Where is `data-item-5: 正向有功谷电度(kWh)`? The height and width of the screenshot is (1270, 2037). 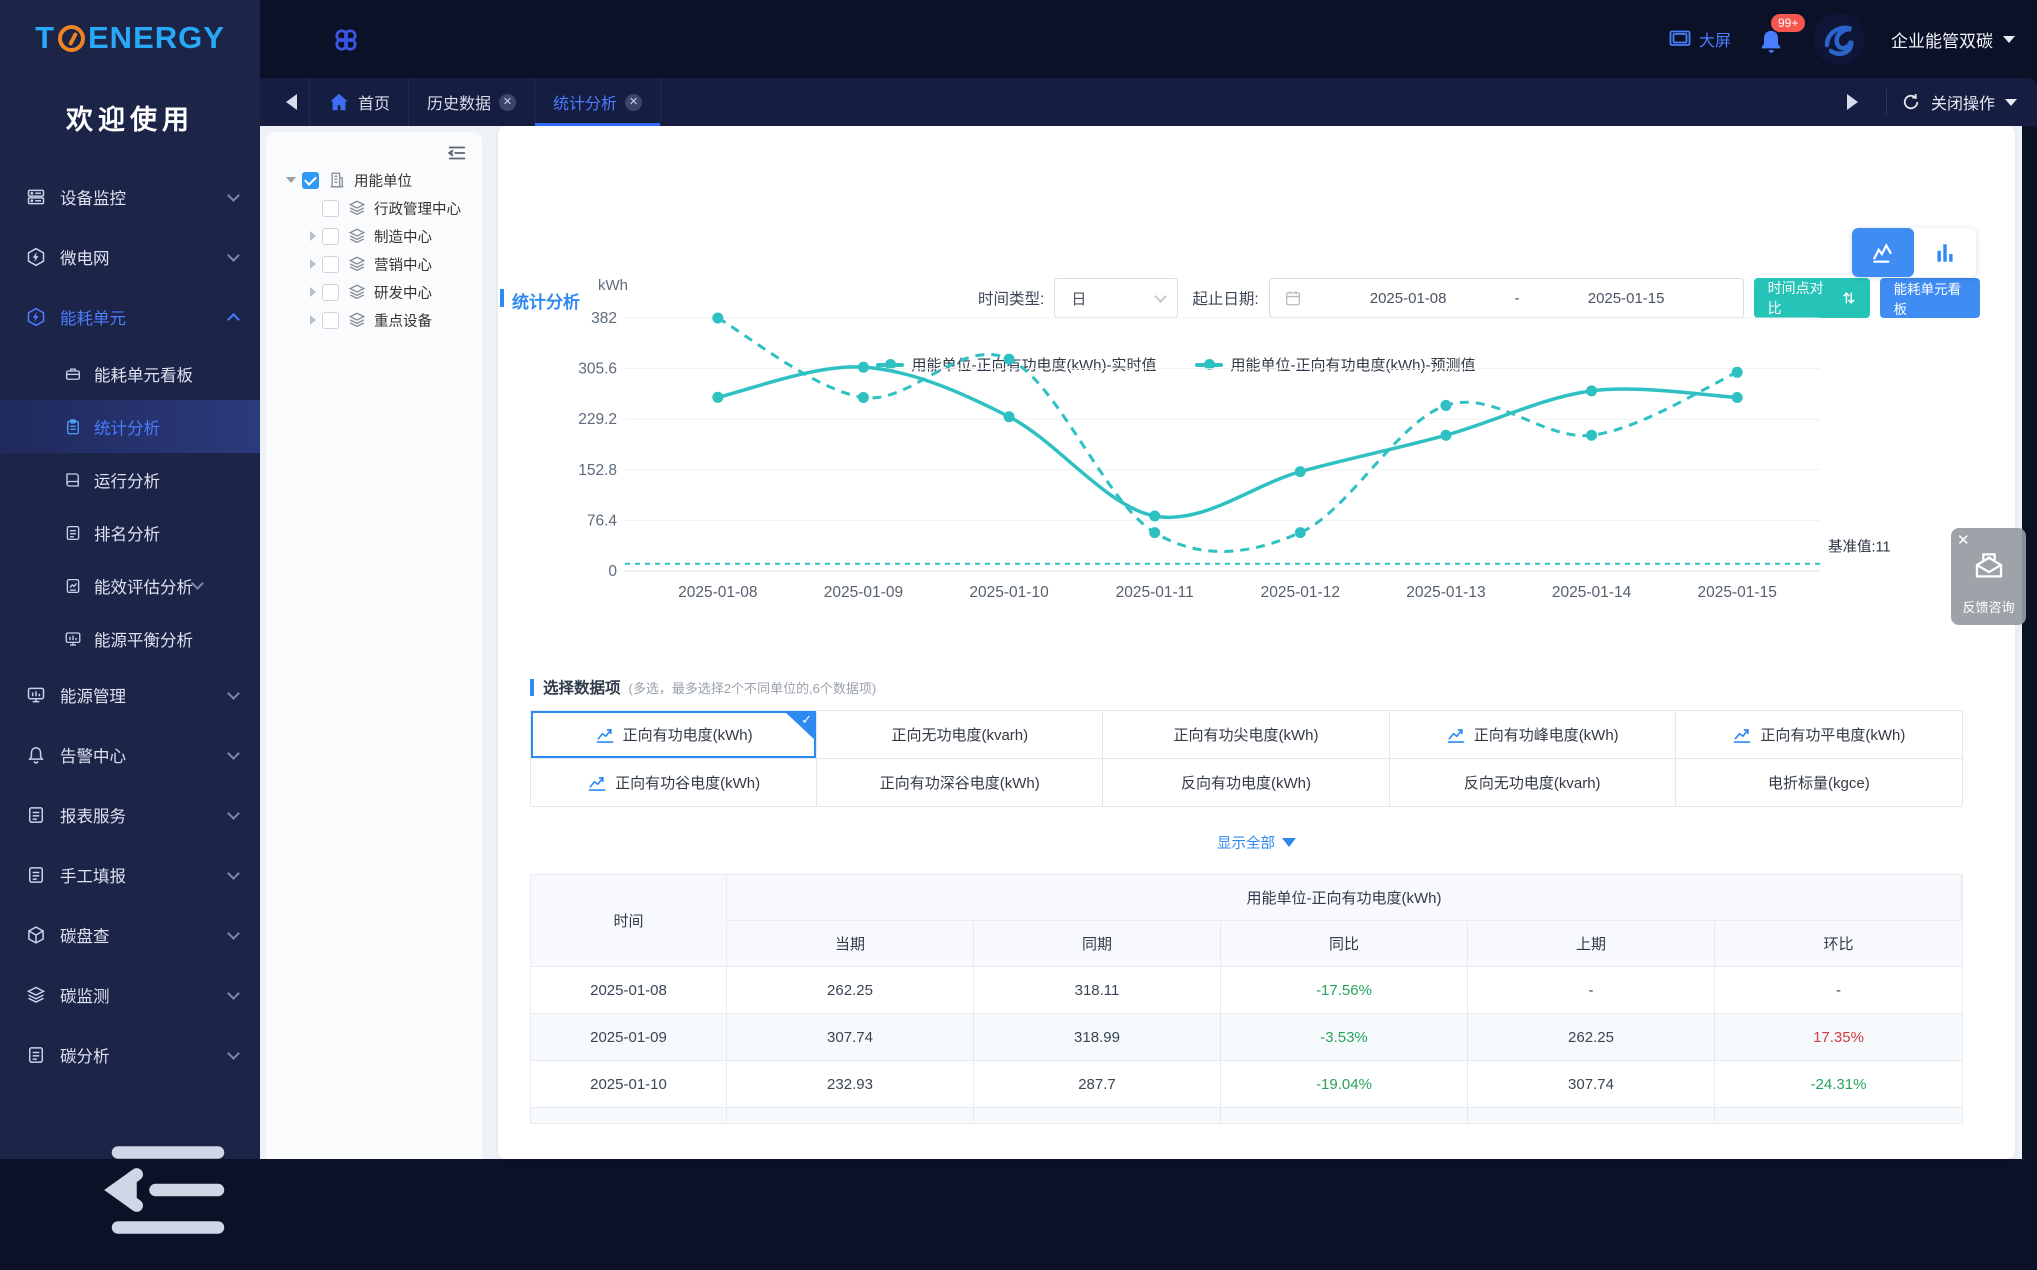 data-item-5: 正向有功谷电度(kWh) is located at coordinates (674, 783).